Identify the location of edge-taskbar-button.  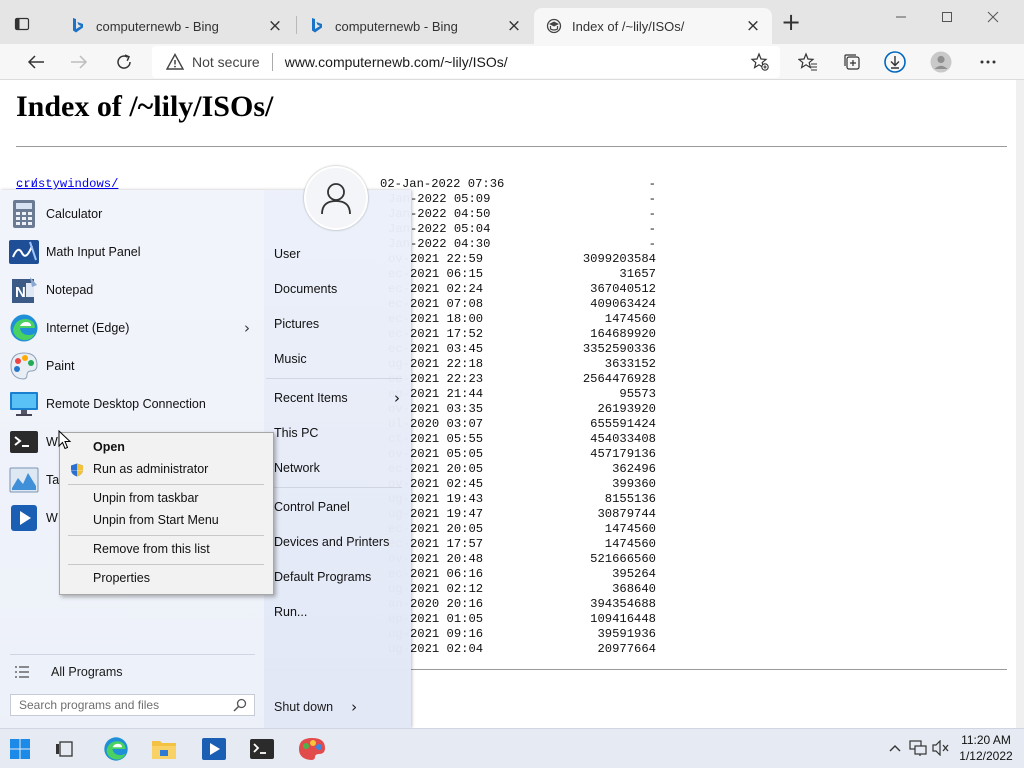
(116, 749).